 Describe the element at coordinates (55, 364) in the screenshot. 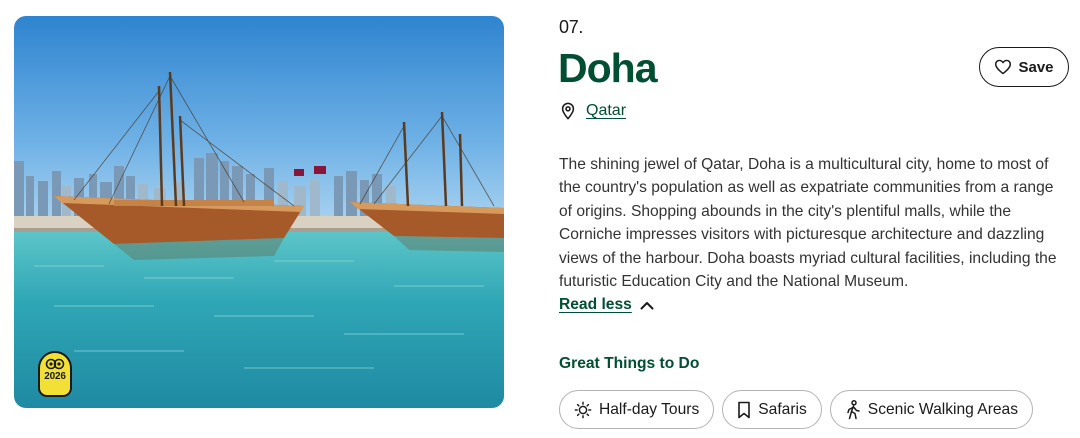

I see `owl-icon` at that location.